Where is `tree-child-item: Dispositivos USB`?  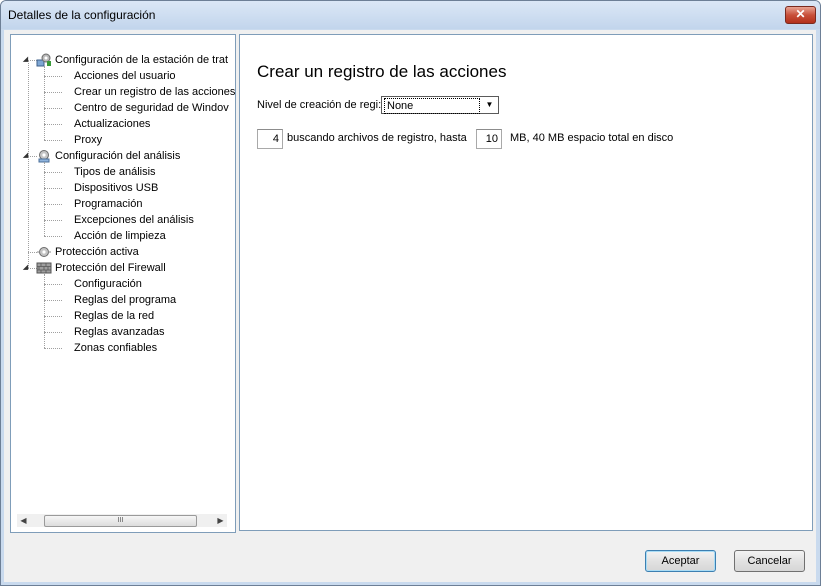 tree-child-item: Dispositivos USB is located at coordinates (116, 188).